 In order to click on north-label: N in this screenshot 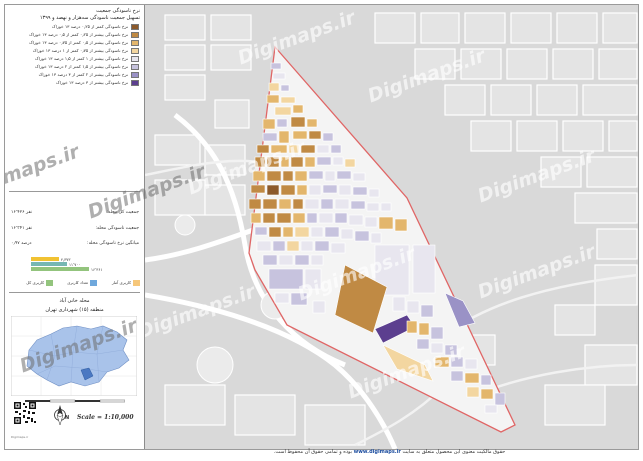, I will do `click(67, 418)`.